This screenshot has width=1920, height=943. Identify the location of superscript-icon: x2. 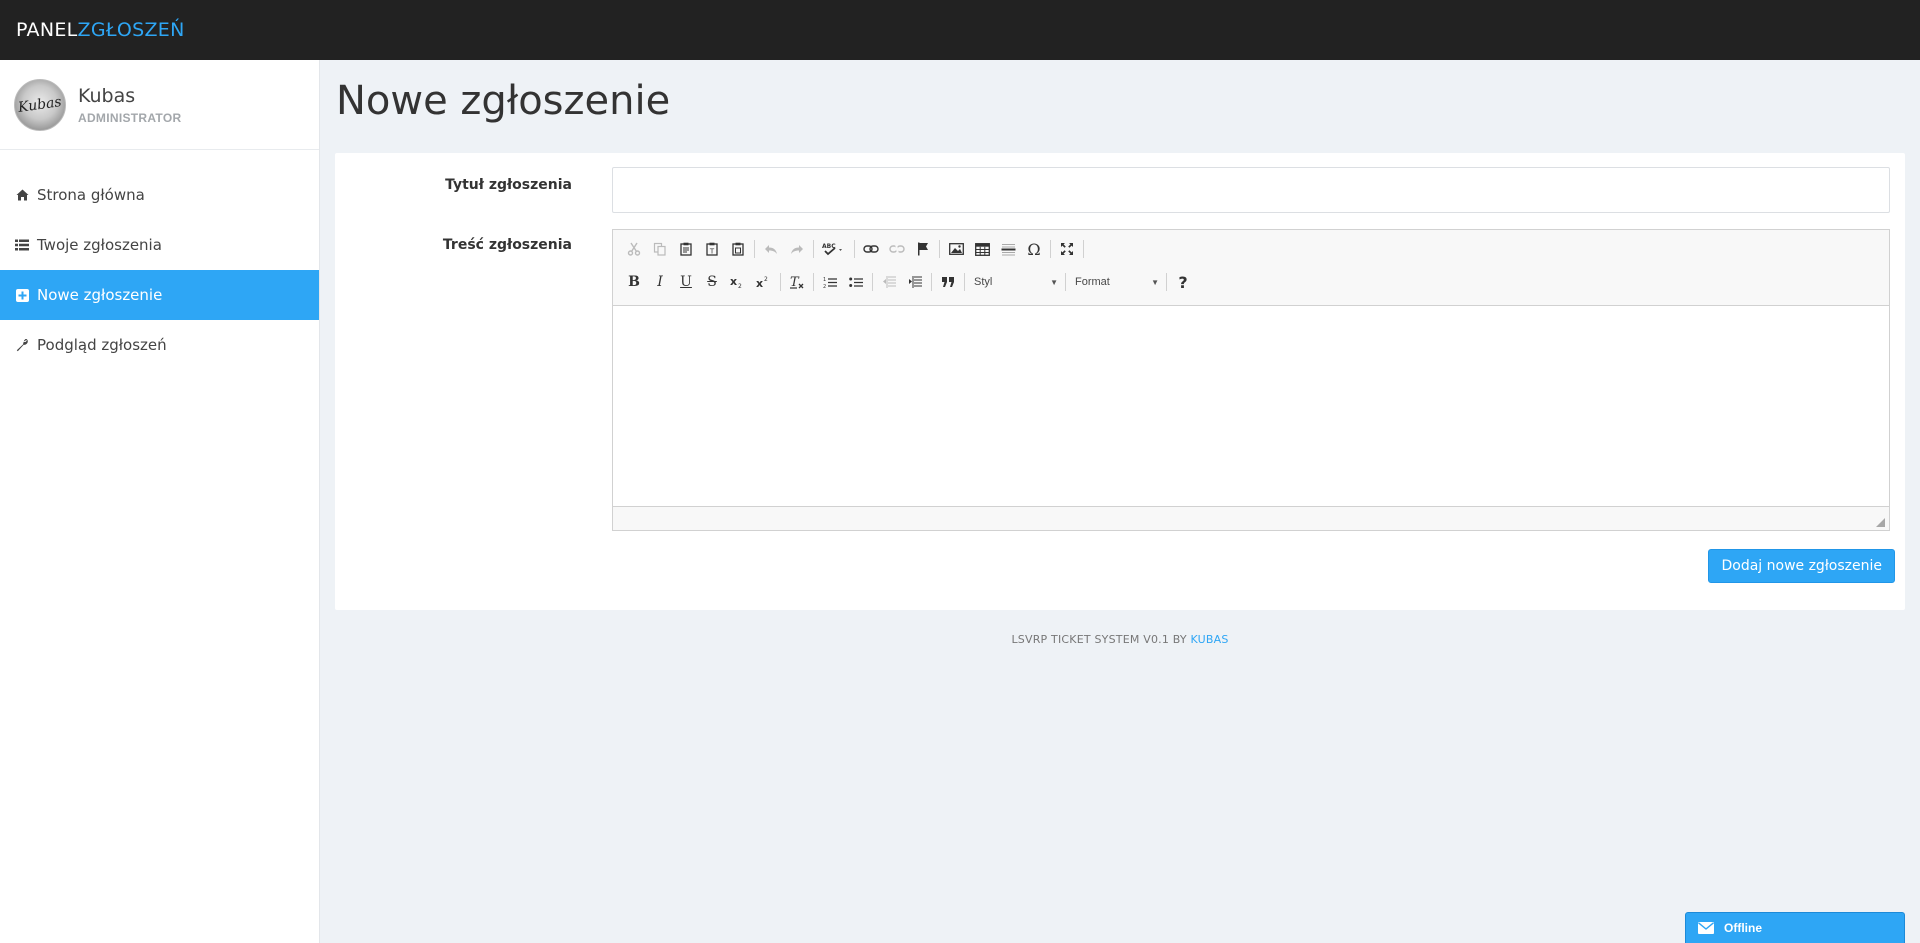
(764, 282).